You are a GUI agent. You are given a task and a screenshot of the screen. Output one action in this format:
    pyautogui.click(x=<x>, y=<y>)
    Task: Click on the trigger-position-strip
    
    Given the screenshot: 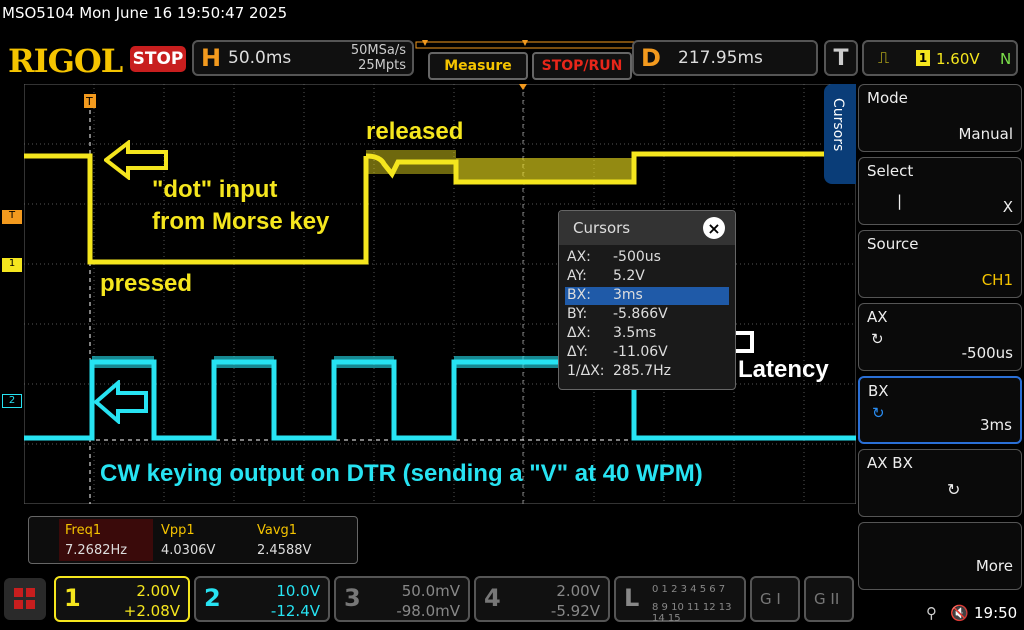 What is the action you would take?
    pyautogui.click(x=525, y=44)
    